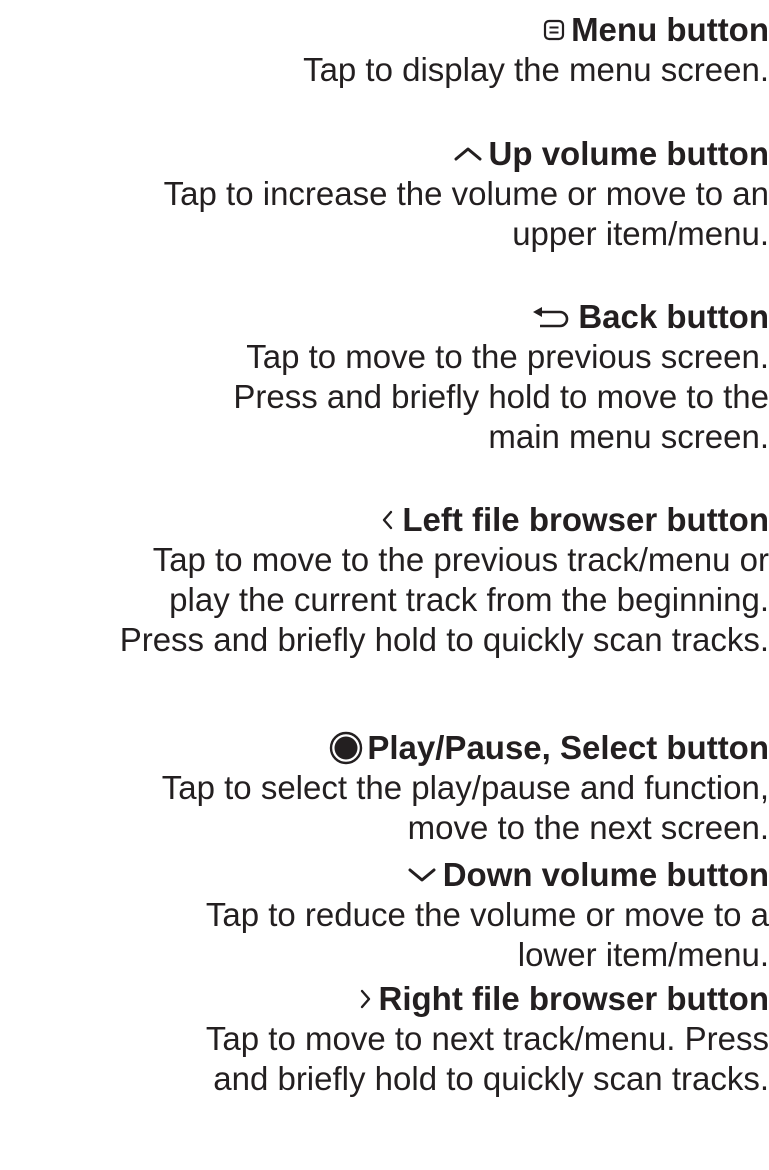 This screenshot has height=1170, width=769. I want to click on back-button-heading: Back button, so click(501, 317).